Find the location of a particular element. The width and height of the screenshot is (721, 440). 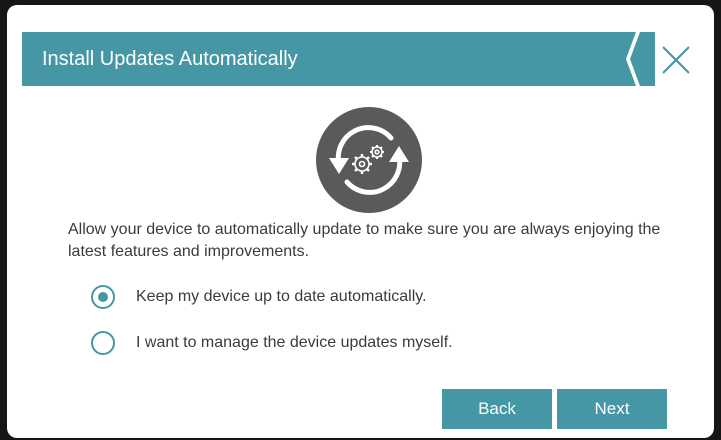

auto-update-gears-icon is located at coordinates (369, 160).